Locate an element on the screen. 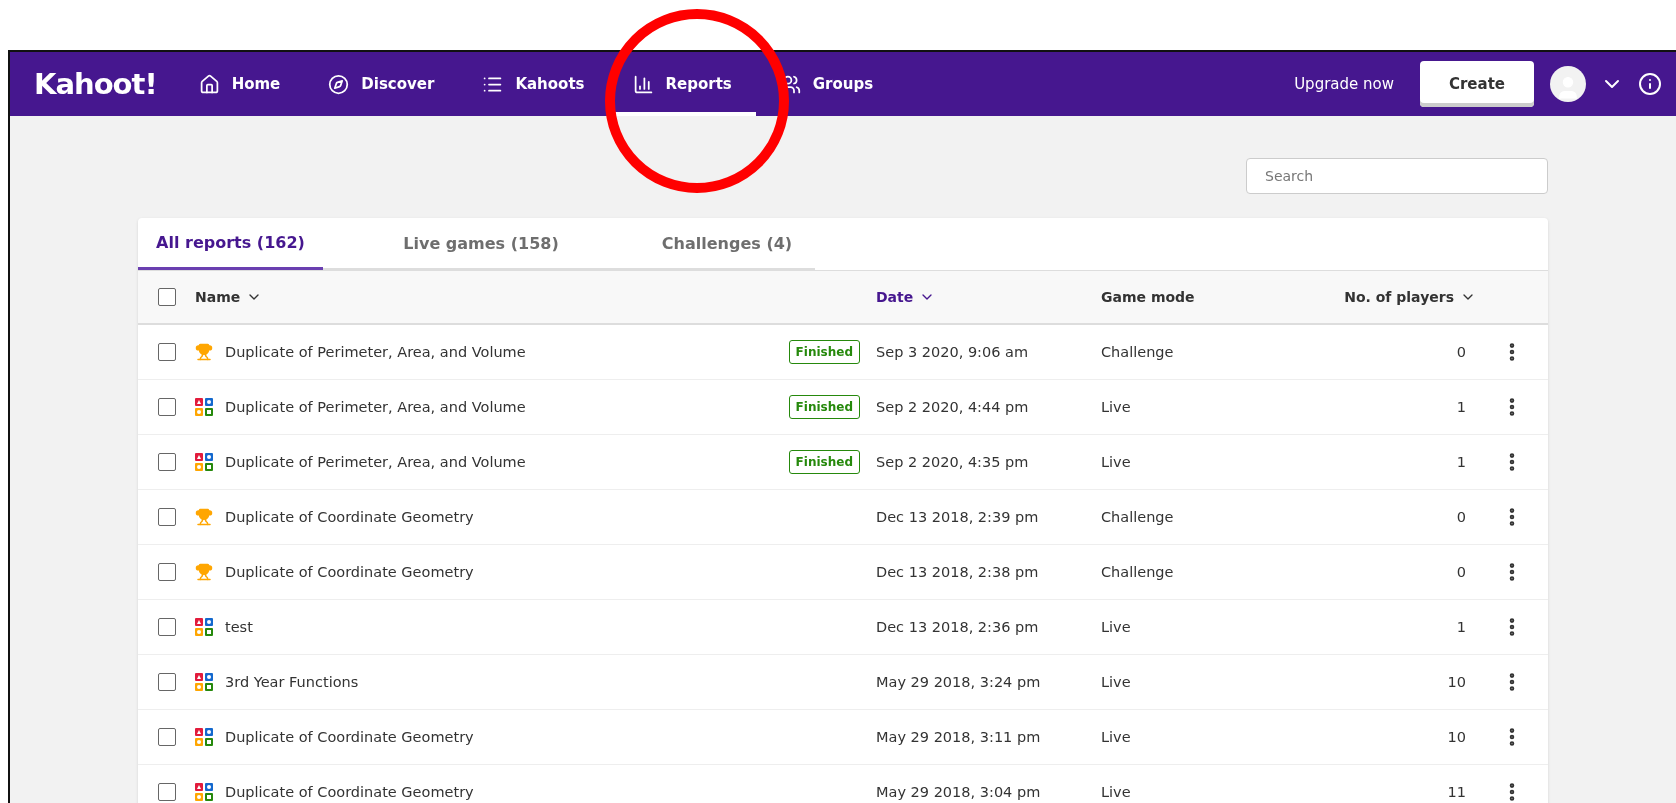  nav-item: Discover is located at coordinates (381, 84).